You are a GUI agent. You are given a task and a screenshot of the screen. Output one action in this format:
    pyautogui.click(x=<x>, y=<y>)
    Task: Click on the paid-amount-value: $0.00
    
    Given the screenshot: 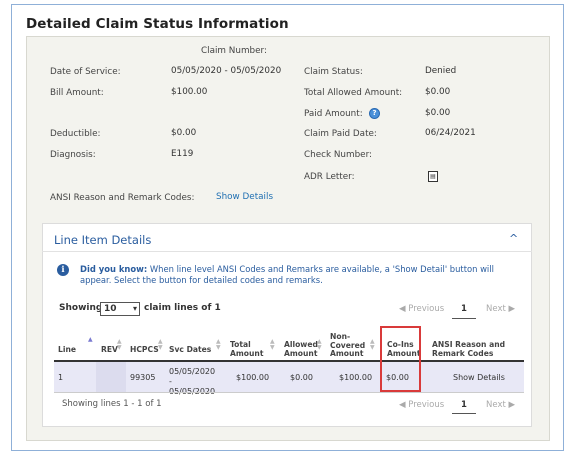 What is the action you would take?
    pyautogui.click(x=438, y=113)
    